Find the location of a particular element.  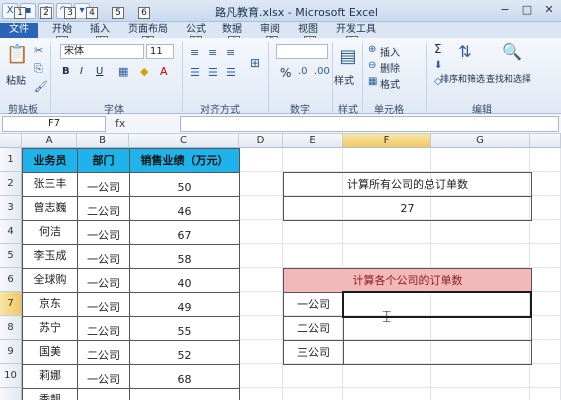

find-select-button: 查找和选择 is located at coordinates (508, 78).